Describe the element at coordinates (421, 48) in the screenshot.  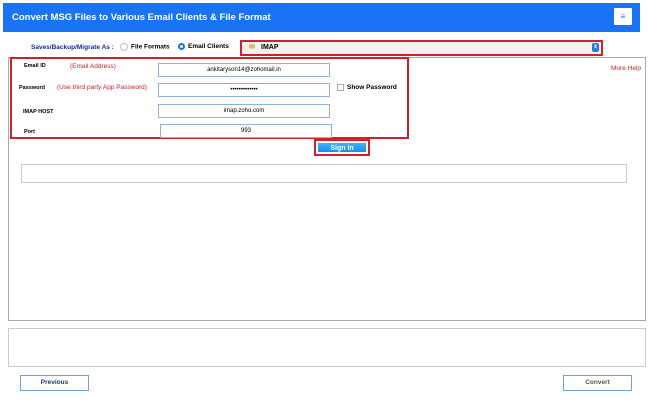
I see `email-client-select: ✉ IMAP ⇕` at that location.